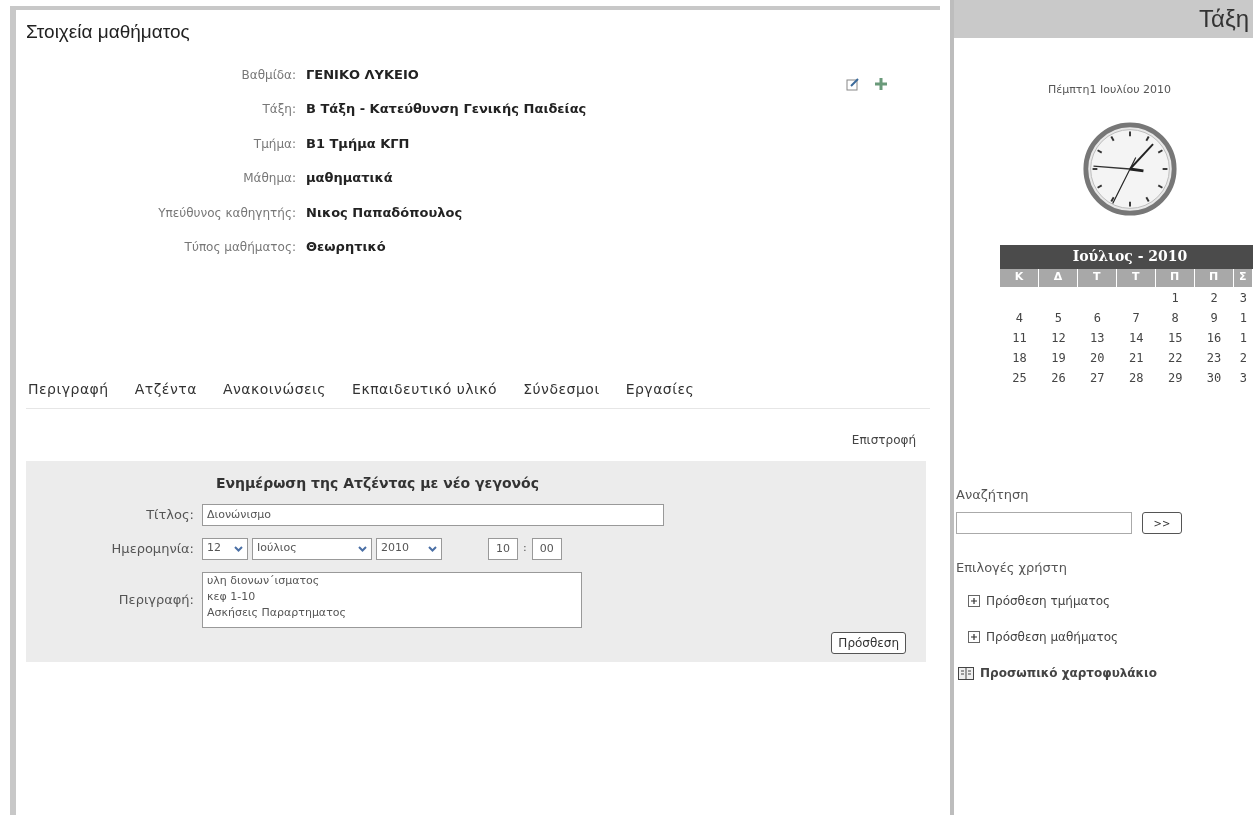 This screenshot has width=1253, height=815. What do you see at coordinates (1058, 357) in the screenshot?
I see `calendar-day: 19` at bounding box center [1058, 357].